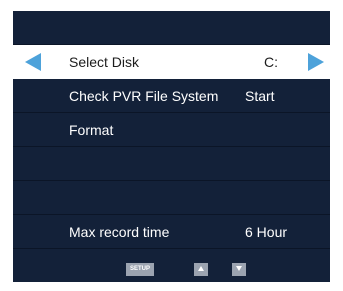  Describe the element at coordinates (144, 96) in the screenshot. I see `menu-row-label: Check PVR File System` at that location.